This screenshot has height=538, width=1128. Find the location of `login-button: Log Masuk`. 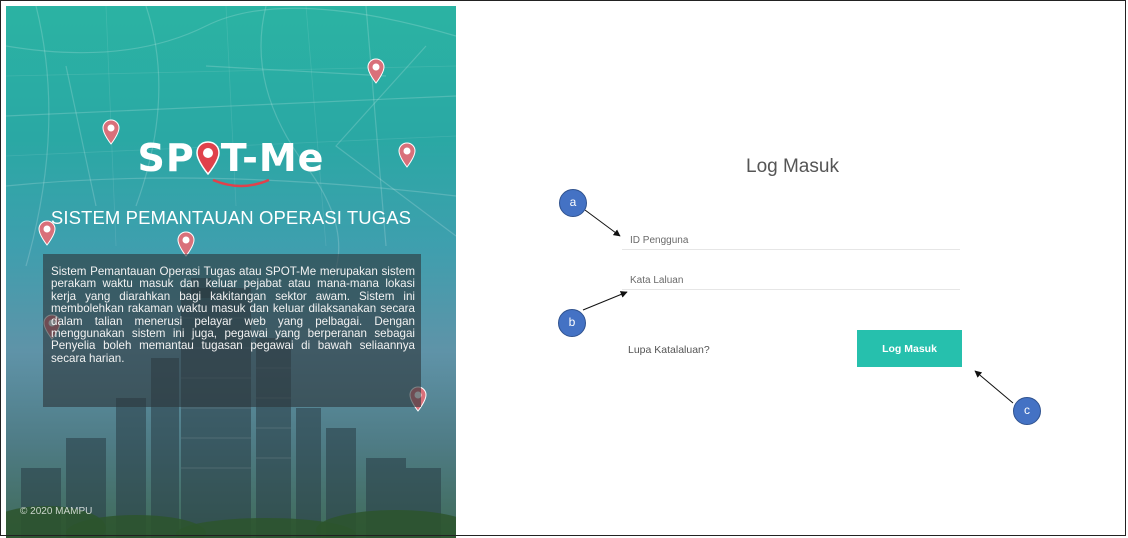

login-button: Log Masuk is located at coordinates (909, 348).